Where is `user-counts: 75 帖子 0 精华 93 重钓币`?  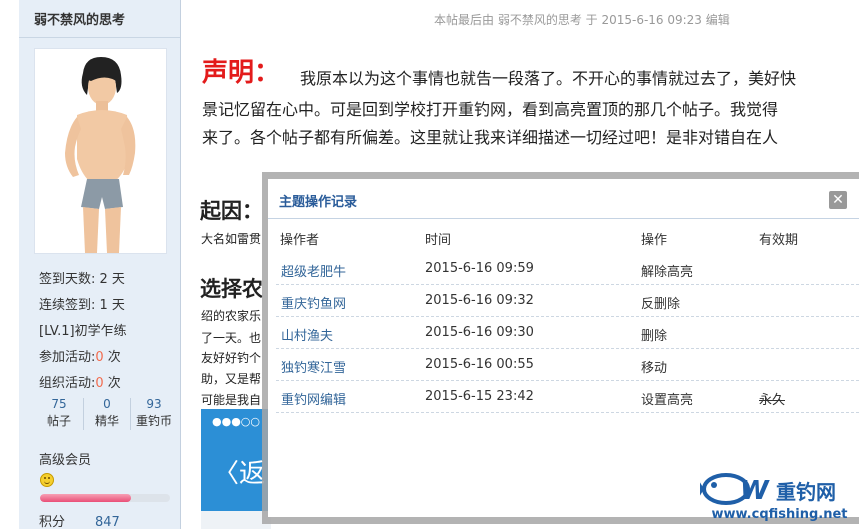 user-counts: 75 帖子 0 精华 93 重钓币 is located at coordinates (106, 414).